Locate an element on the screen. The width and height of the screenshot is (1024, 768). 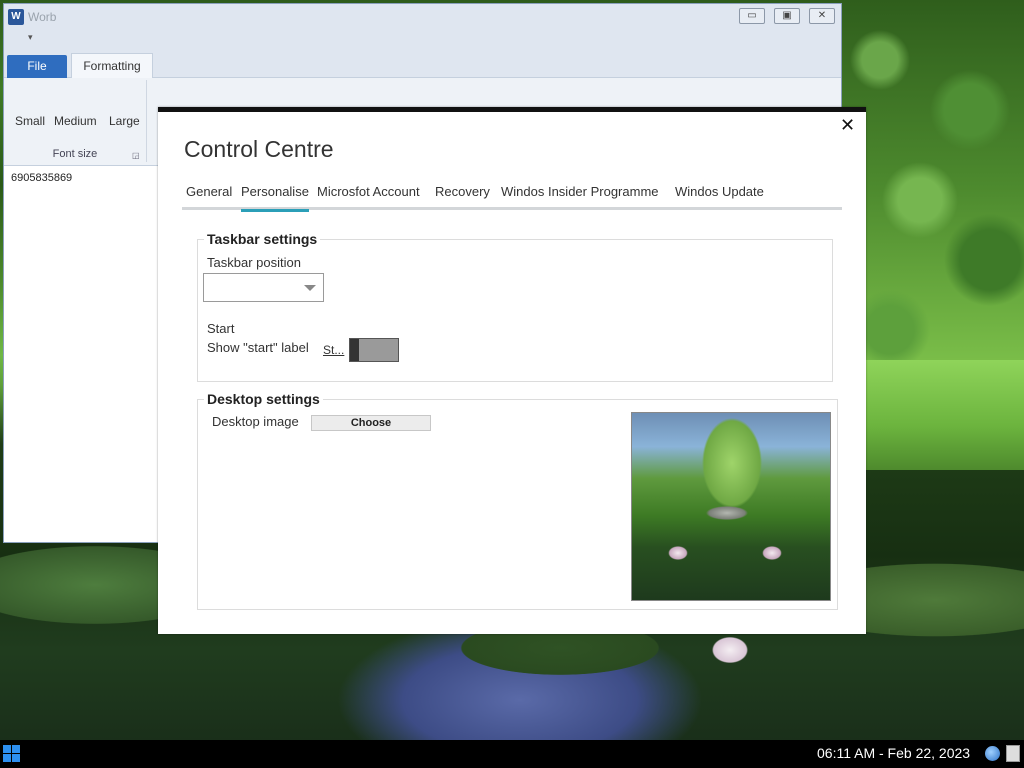
desktop-image-preview is located at coordinates (731, 506).